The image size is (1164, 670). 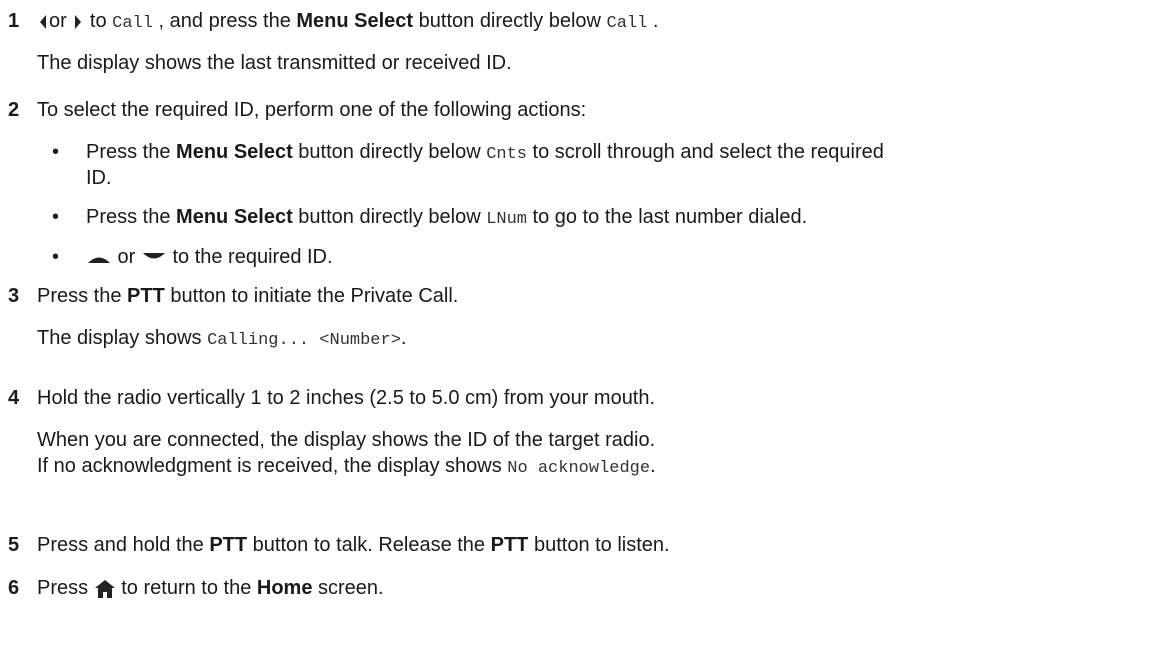 I want to click on step-number: 4, so click(x=14, y=398).